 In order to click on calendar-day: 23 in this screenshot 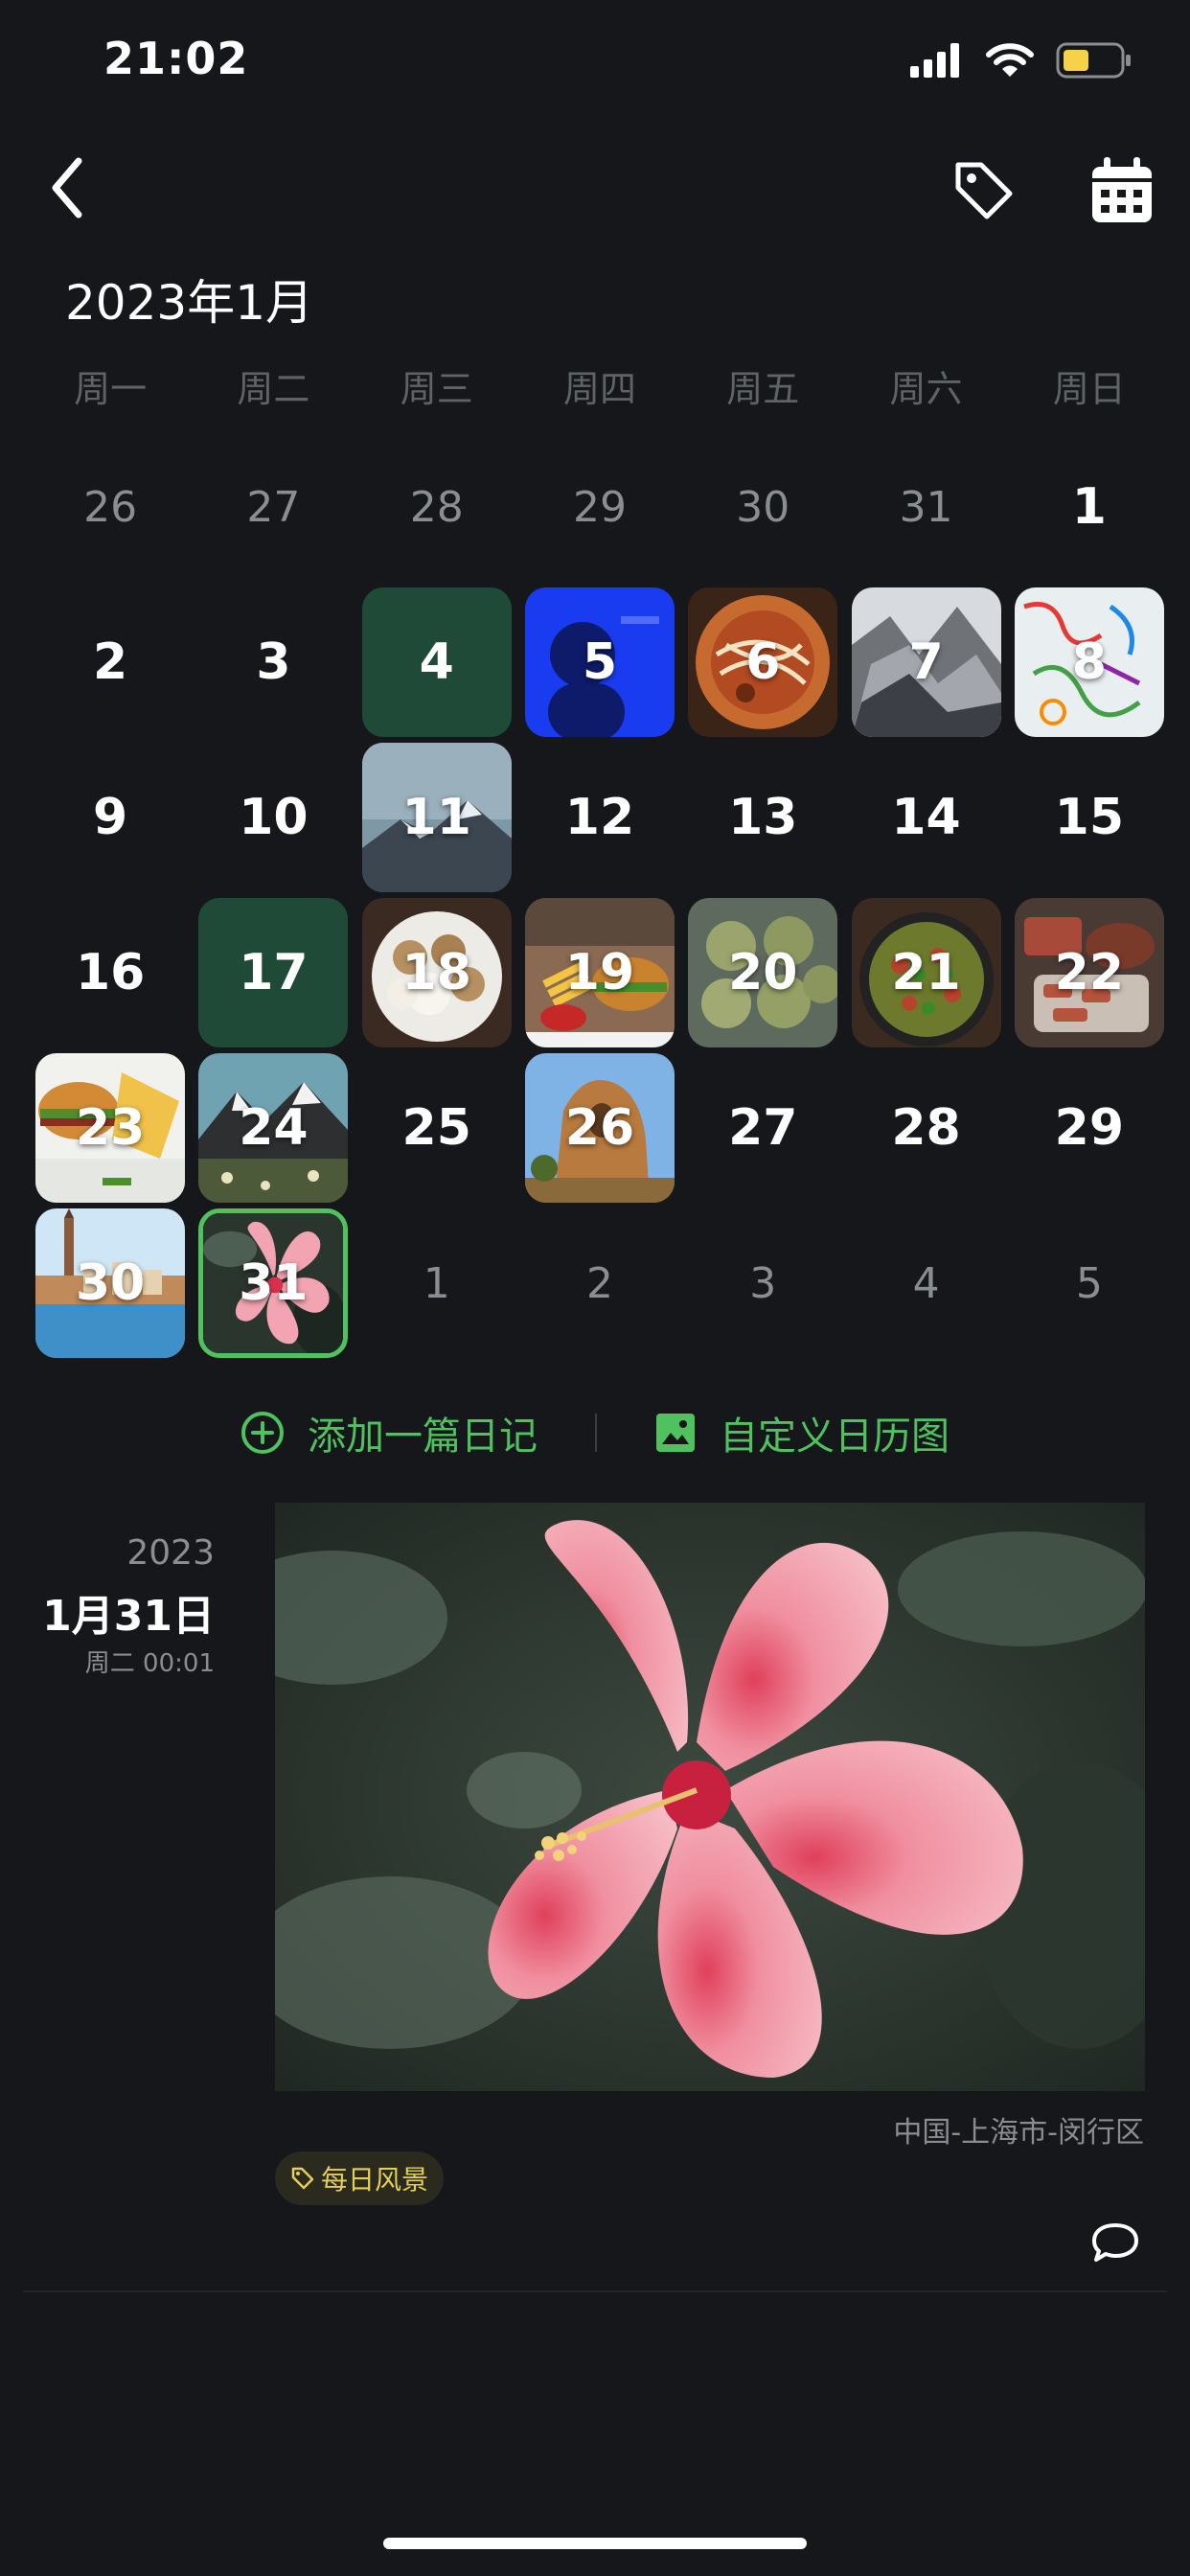, I will do `click(111, 1128)`.